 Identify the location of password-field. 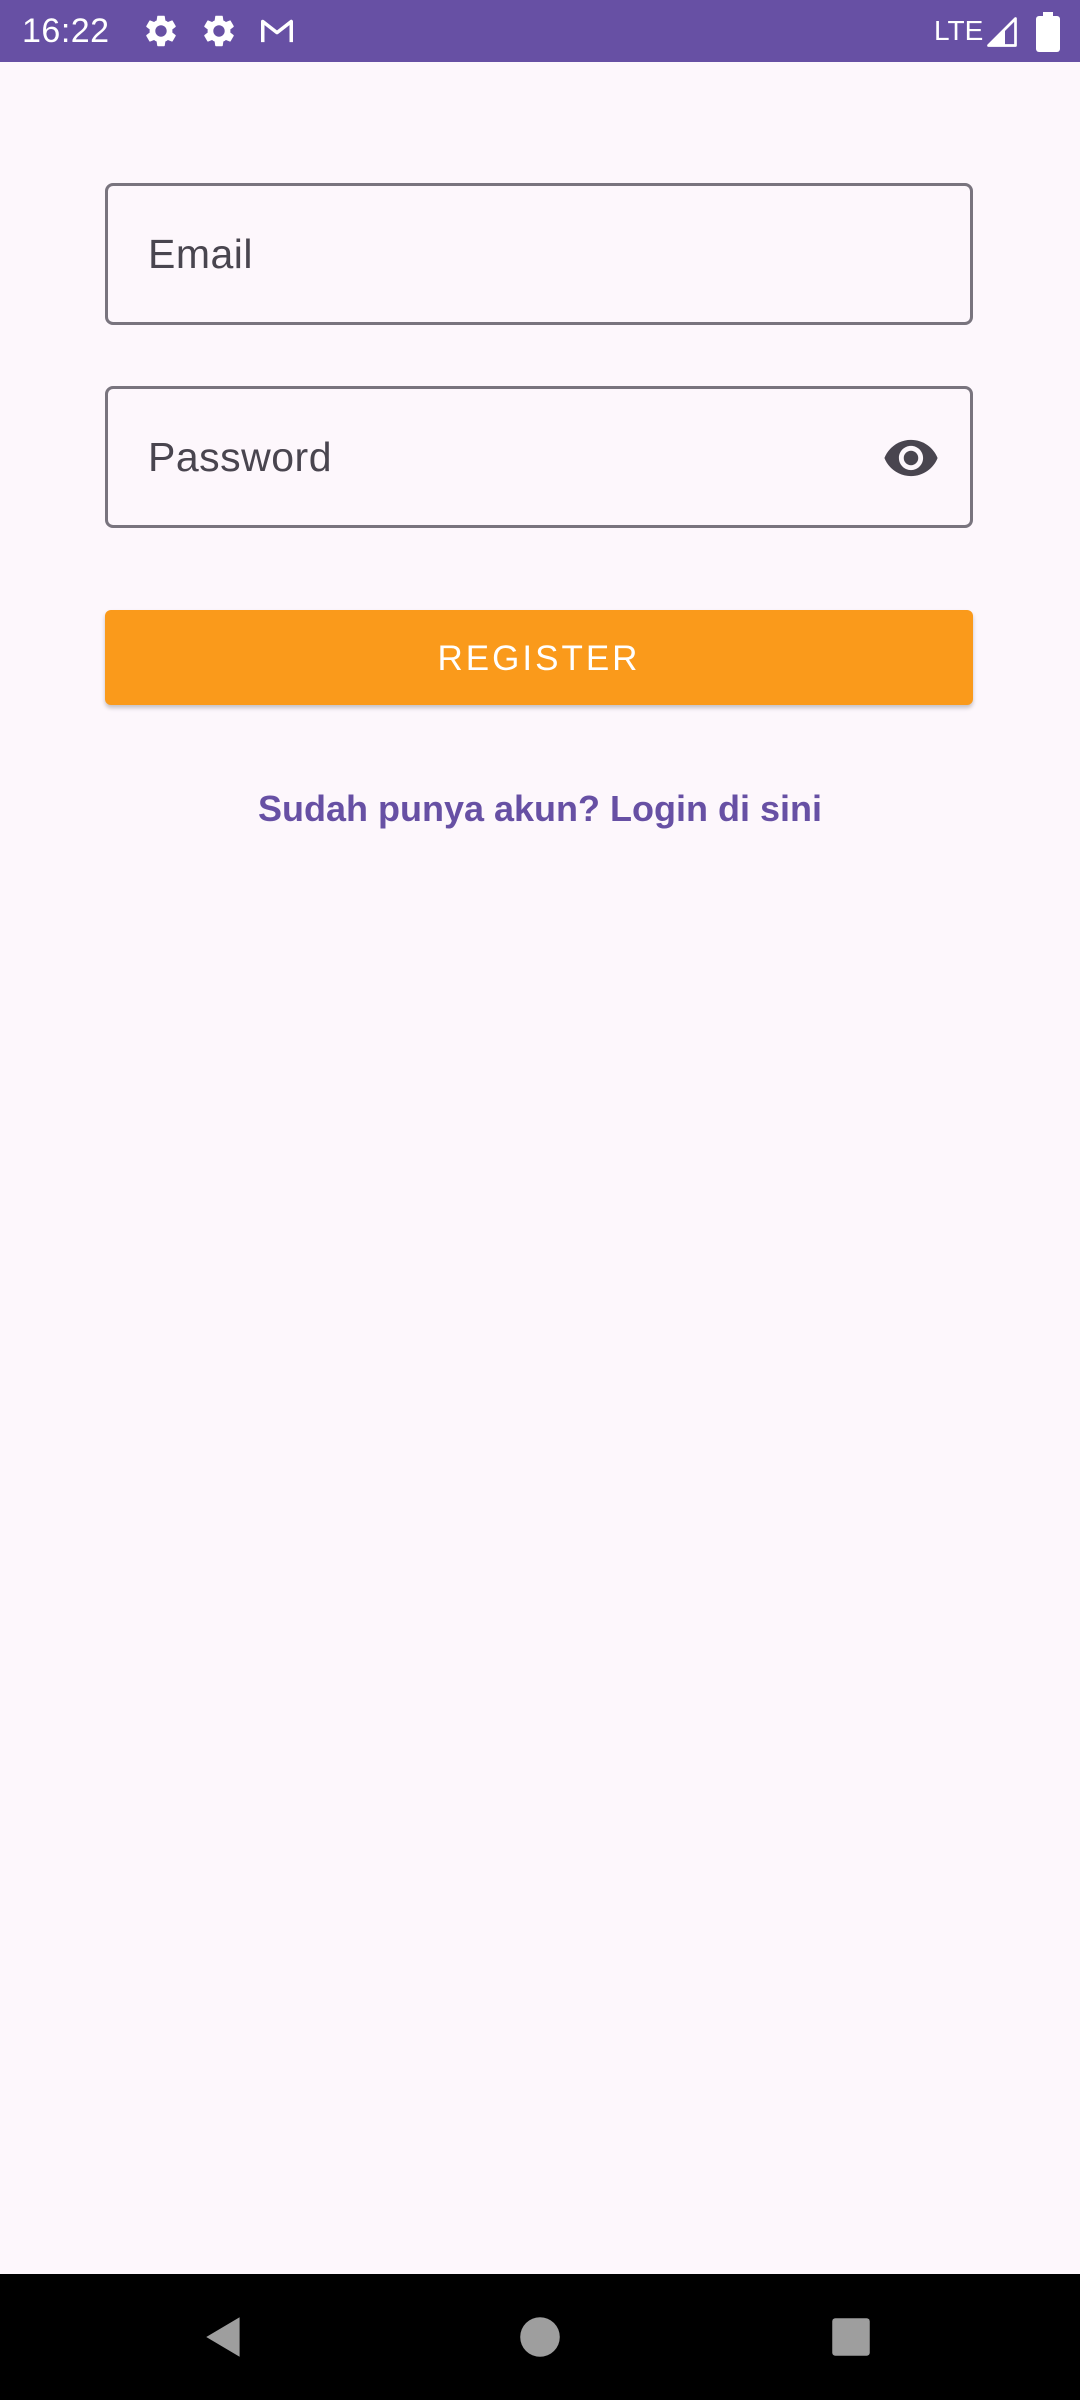
(539, 457).